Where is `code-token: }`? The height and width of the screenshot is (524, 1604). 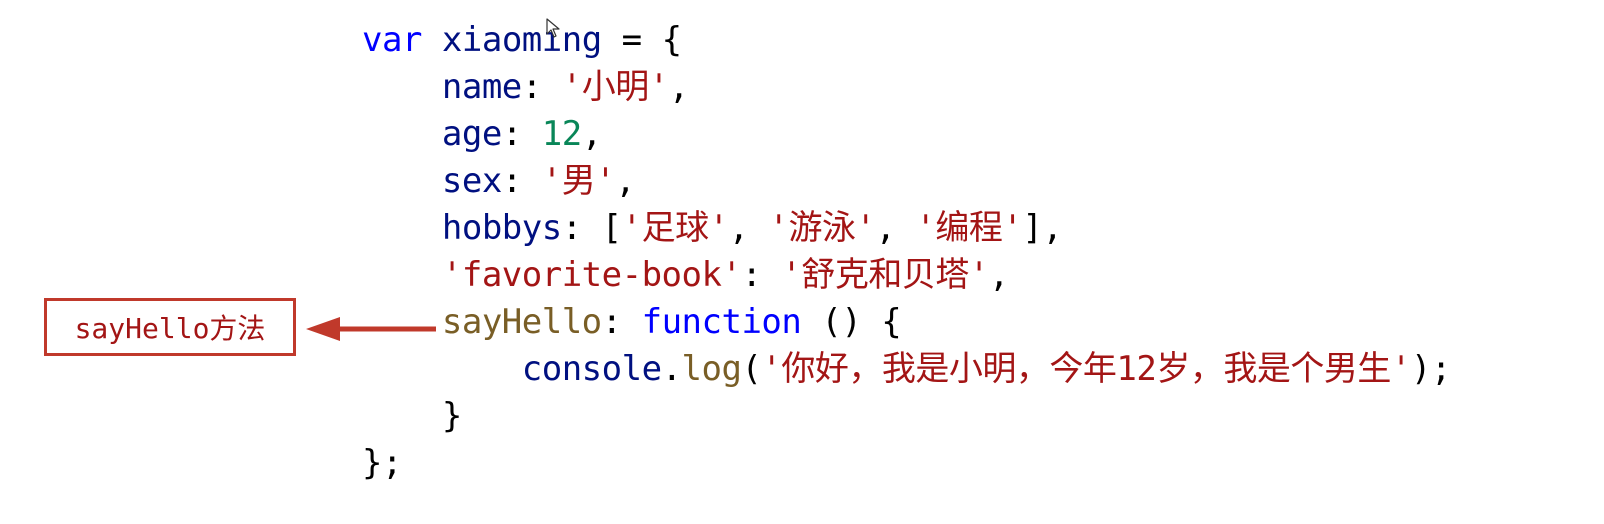
code-token: } is located at coordinates (451, 416).